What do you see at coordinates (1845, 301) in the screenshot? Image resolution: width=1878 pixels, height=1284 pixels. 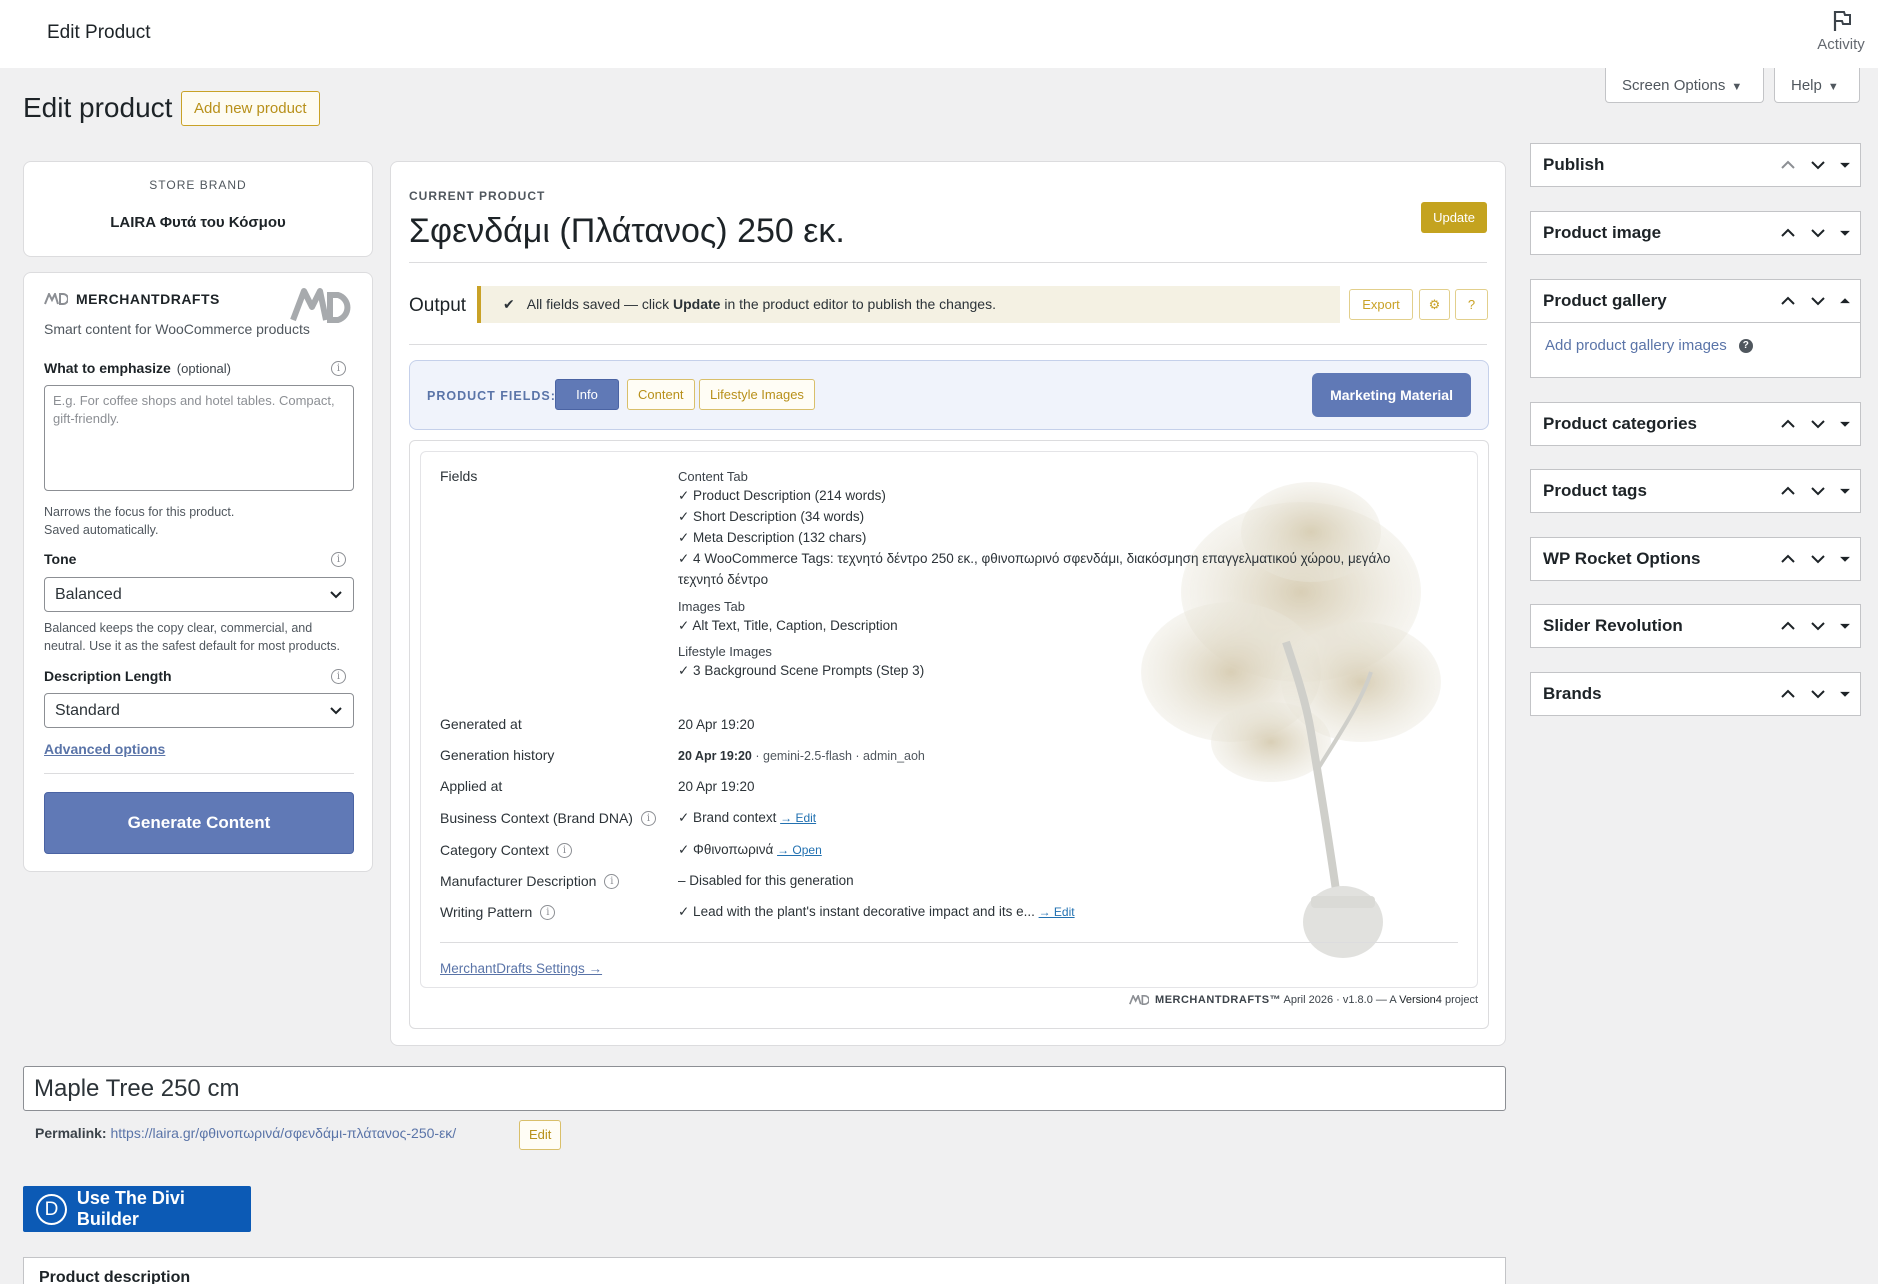 I see `toggle-triangle-up-icon` at bounding box center [1845, 301].